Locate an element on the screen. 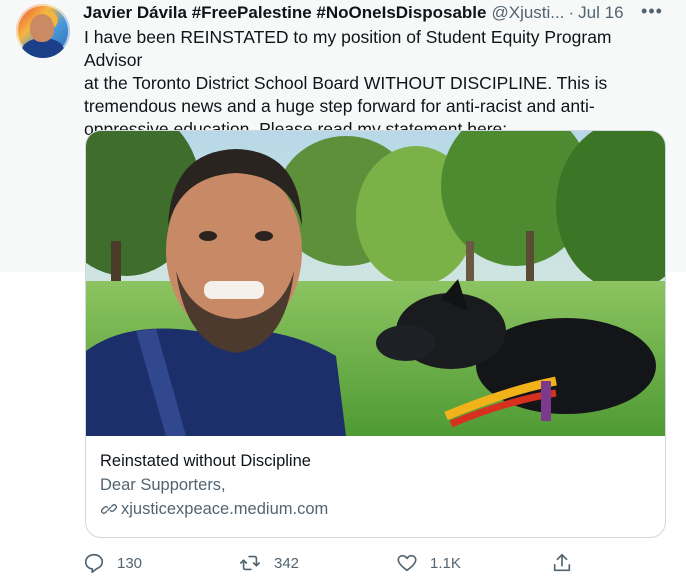 This screenshot has width=686, height=588. reply-button: 130 is located at coordinates (112, 563).